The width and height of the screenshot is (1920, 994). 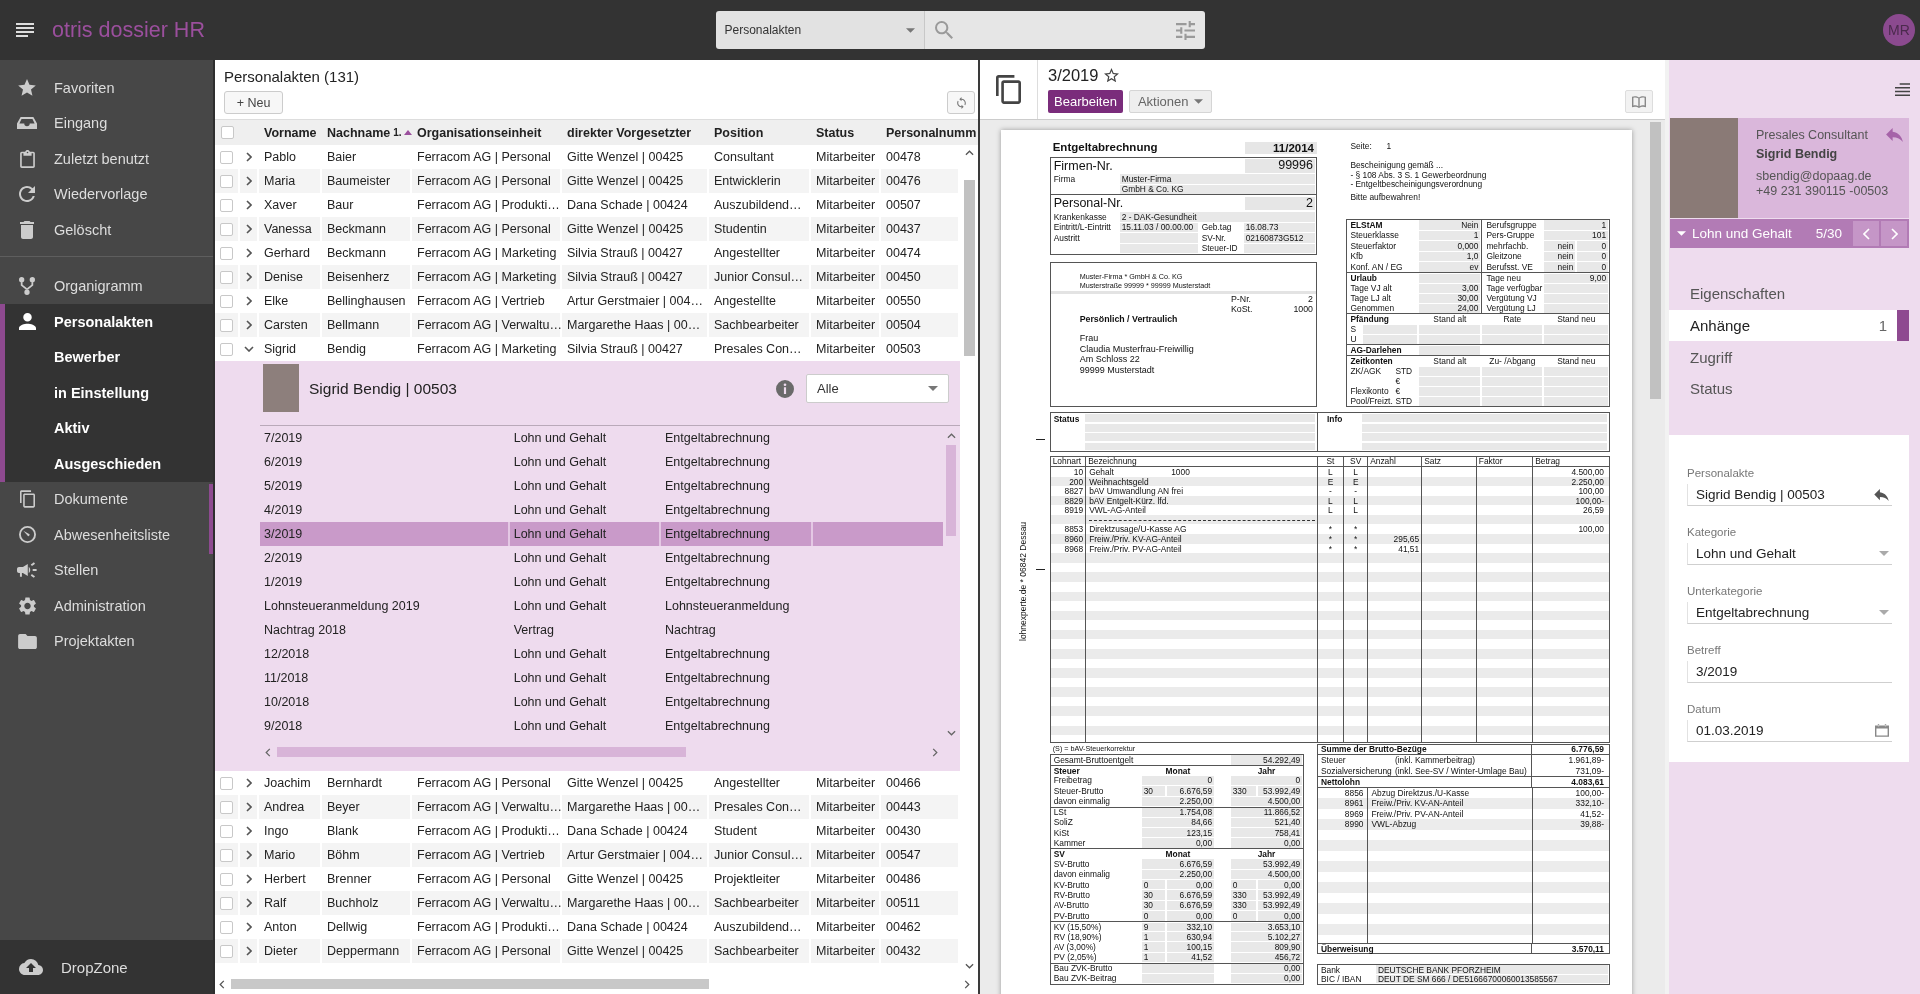 What do you see at coordinates (587, 807) in the screenshot?
I see `table-row: Andrea Beyer Ferracom AG | Verwaltu… Margarethe Haas | 00… Presales Con… Mitarbeiter 00443` at bounding box center [587, 807].